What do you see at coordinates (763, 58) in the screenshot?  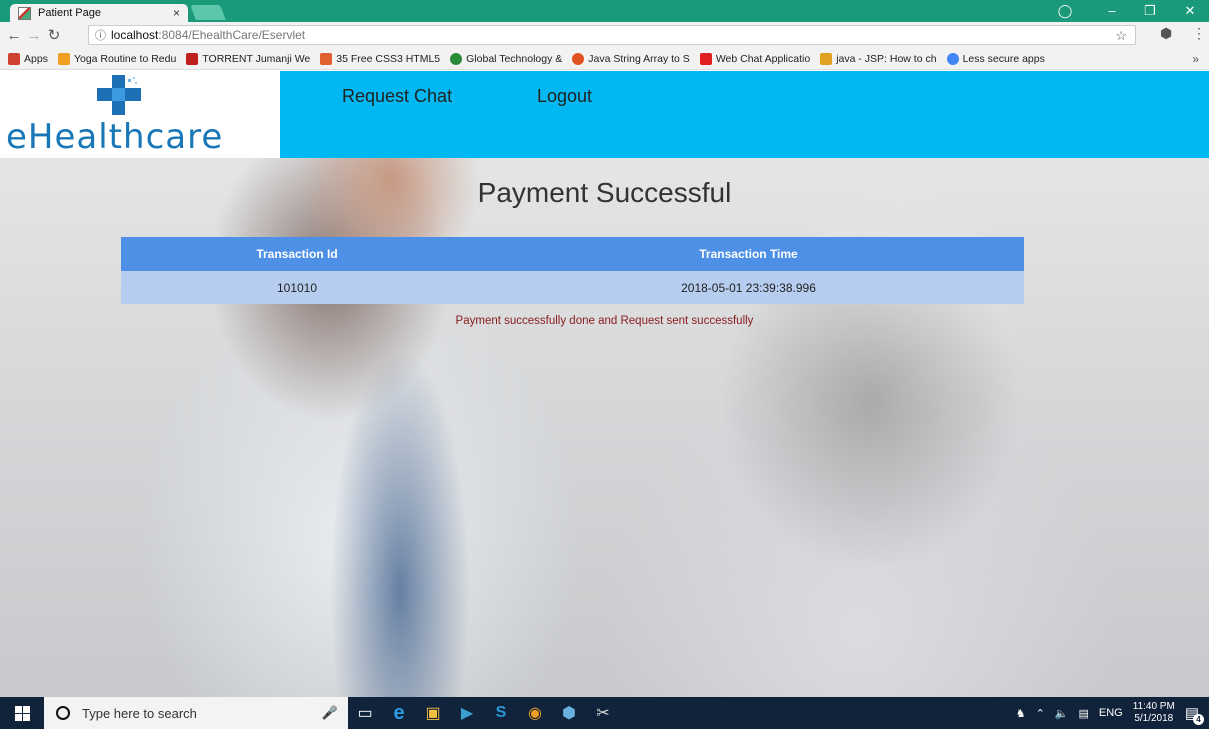 I see `bookmark-label: Web Chat Applicatio` at bounding box center [763, 58].